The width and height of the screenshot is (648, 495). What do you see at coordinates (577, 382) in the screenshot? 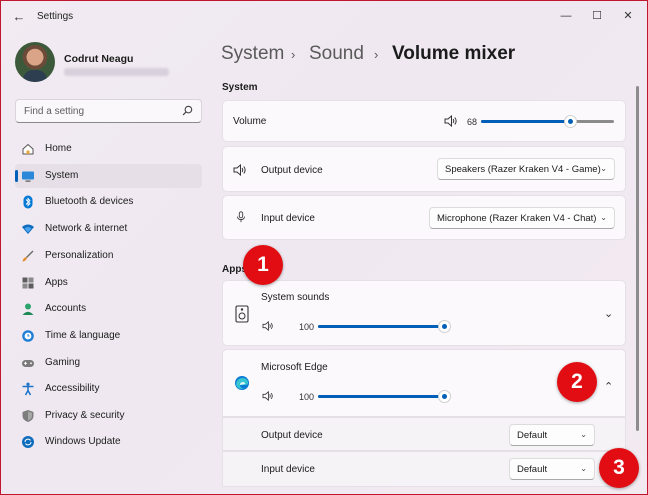
I see `annotation-badge-2: 2` at bounding box center [577, 382].